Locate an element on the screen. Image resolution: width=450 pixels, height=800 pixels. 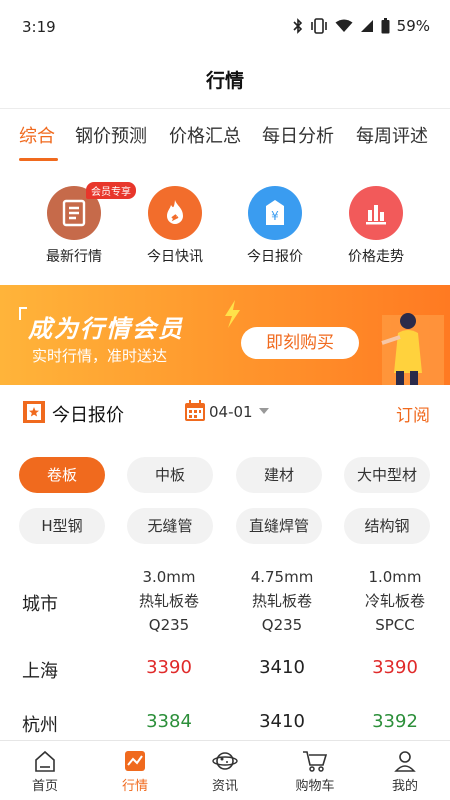
today-price-title: 今日报价 is located at coordinates (88, 415).